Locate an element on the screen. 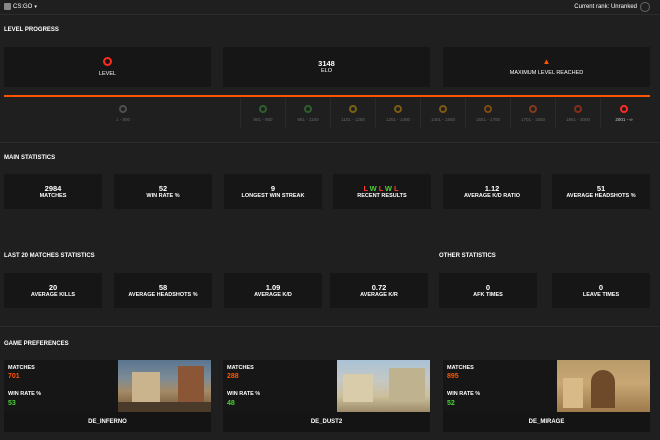 The image size is (660, 440). level-range-label: 1101 - 1250 is located at coordinates (353, 119).